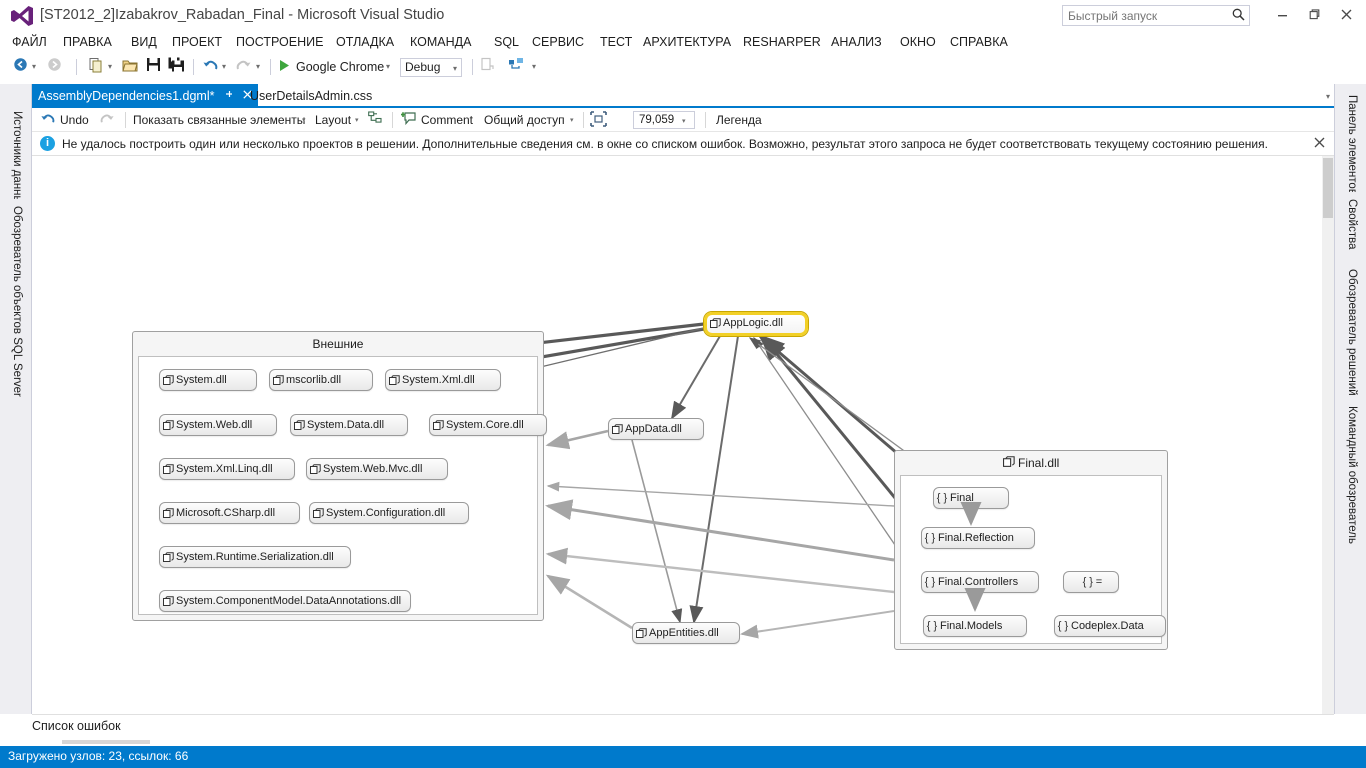 The height and width of the screenshot is (768, 1366). What do you see at coordinates (600, 120) in the screenshot?
I see `fit-to-window-icon` at bounding box center [600, 120].